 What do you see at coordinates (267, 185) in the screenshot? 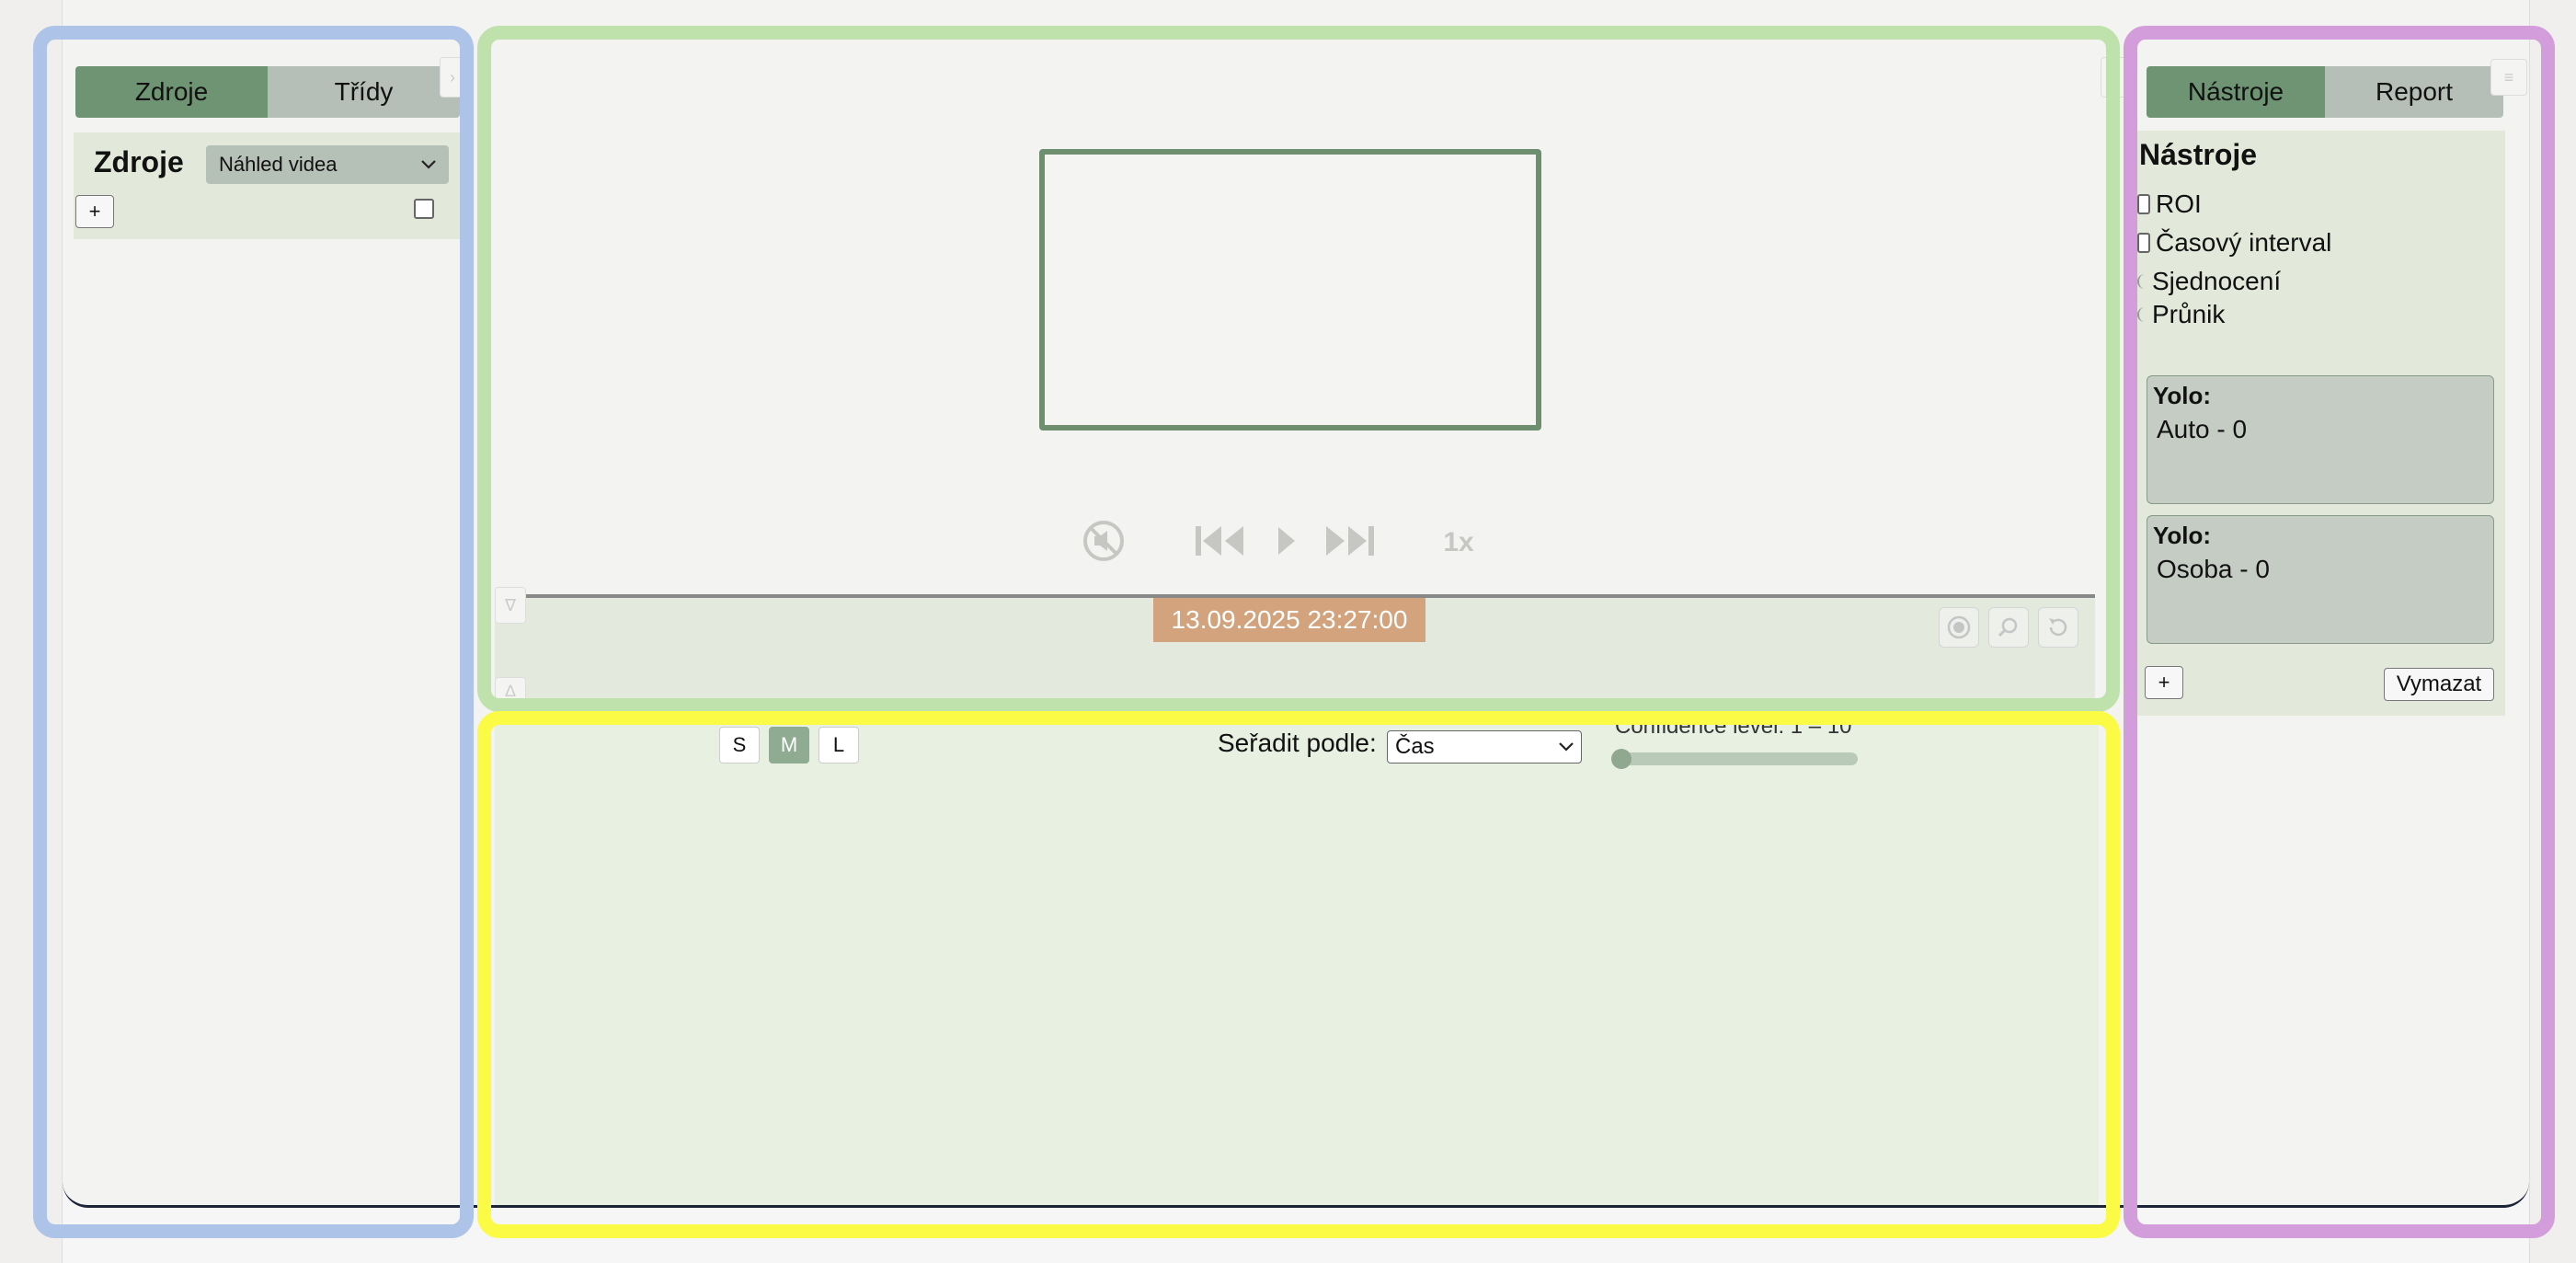
I see `sources-panel: Zdroje Náhled videa +` at bounding box center [267, 185].